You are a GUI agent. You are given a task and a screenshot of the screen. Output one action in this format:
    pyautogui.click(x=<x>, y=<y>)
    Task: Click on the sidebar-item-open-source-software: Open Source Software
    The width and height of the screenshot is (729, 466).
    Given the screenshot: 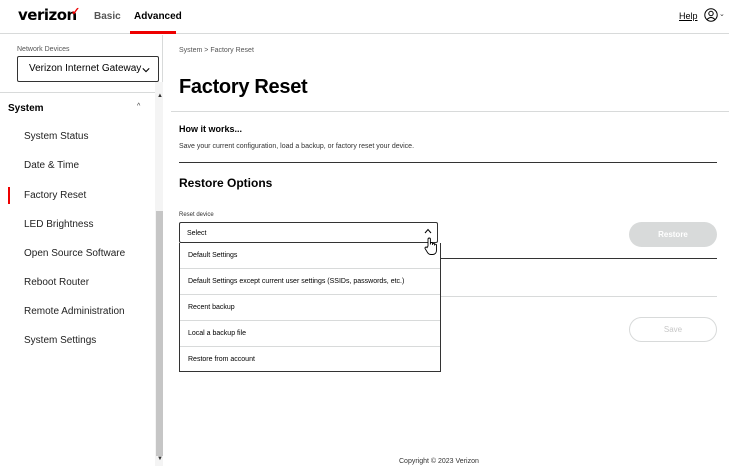 What is the action you would take?
    pyautogui.click(x=74, y=253)
    